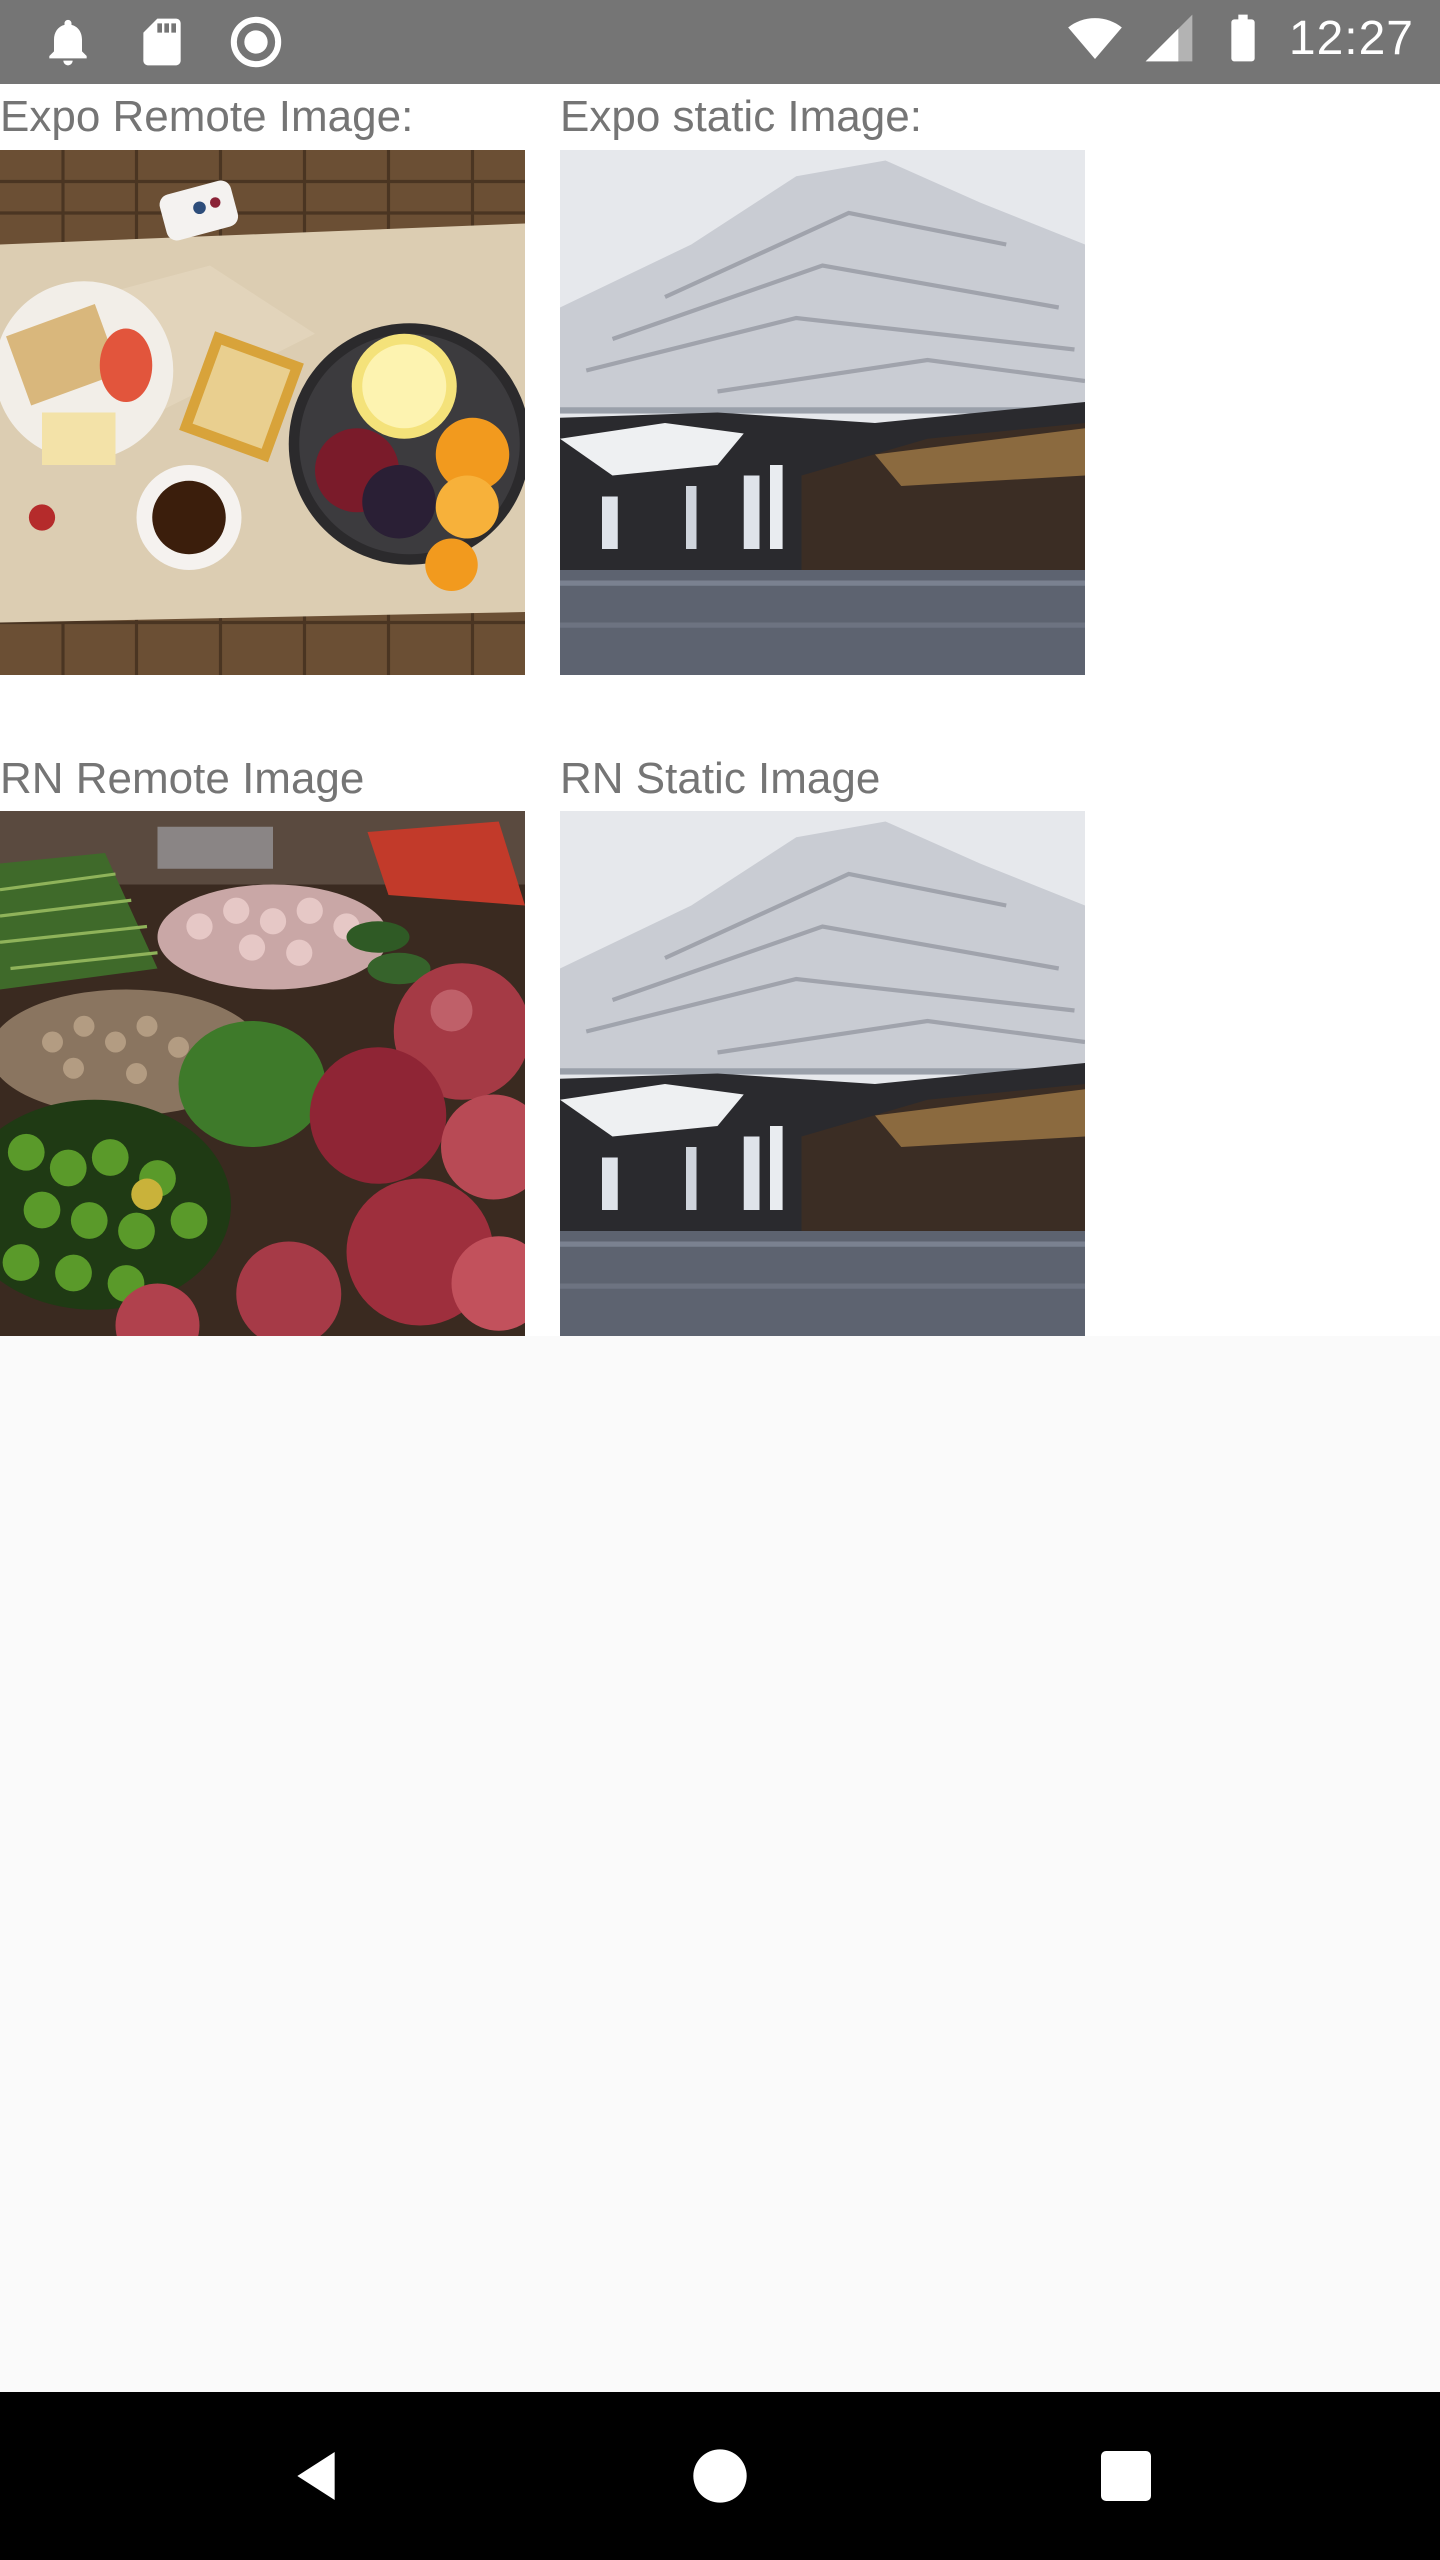 This screenshot has width=1440, height=2560. Describe the element at coordinates (1169, 38) in the screenshot. I see `cell-signal-icon` at that location.